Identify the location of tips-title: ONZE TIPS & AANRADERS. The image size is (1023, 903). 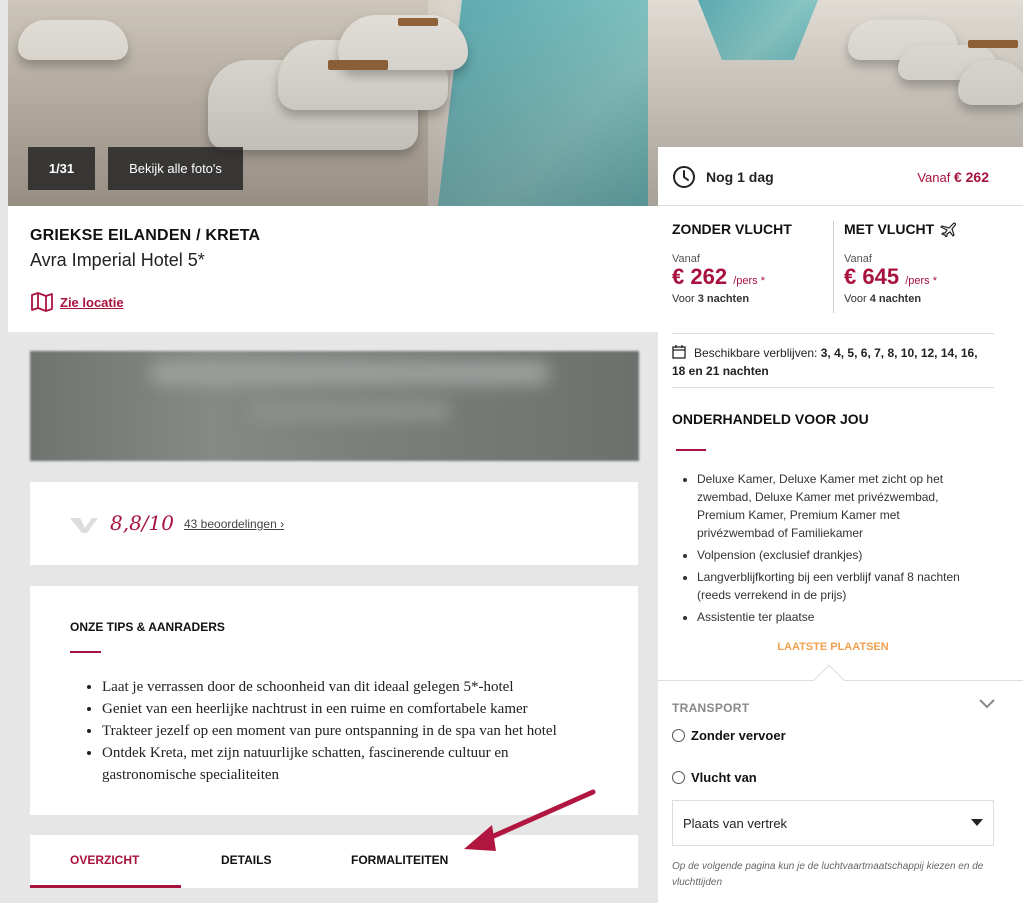
(147, 627).